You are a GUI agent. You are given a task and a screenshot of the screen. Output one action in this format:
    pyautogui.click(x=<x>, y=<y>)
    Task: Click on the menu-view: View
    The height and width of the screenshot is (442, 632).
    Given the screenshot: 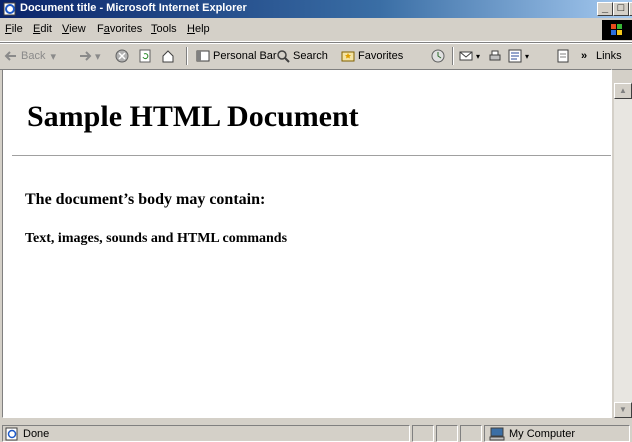 What is the action you would take?
    pyautogui.click(x=74, y=29)
    